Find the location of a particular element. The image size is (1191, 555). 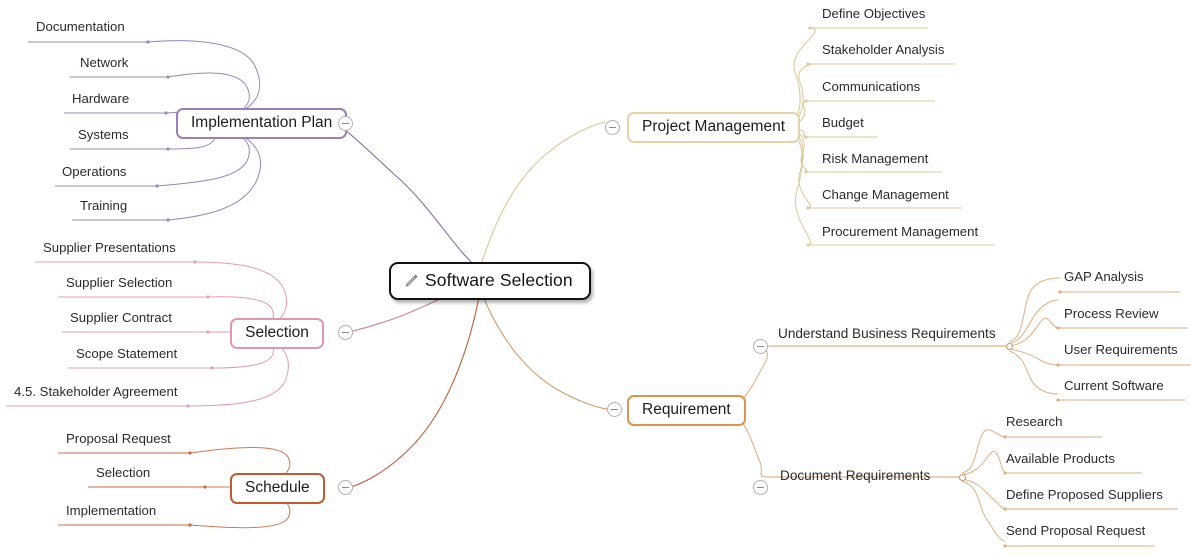

leaf-node-define-objectives: Define Objectives is located at coordinates (873, 14).